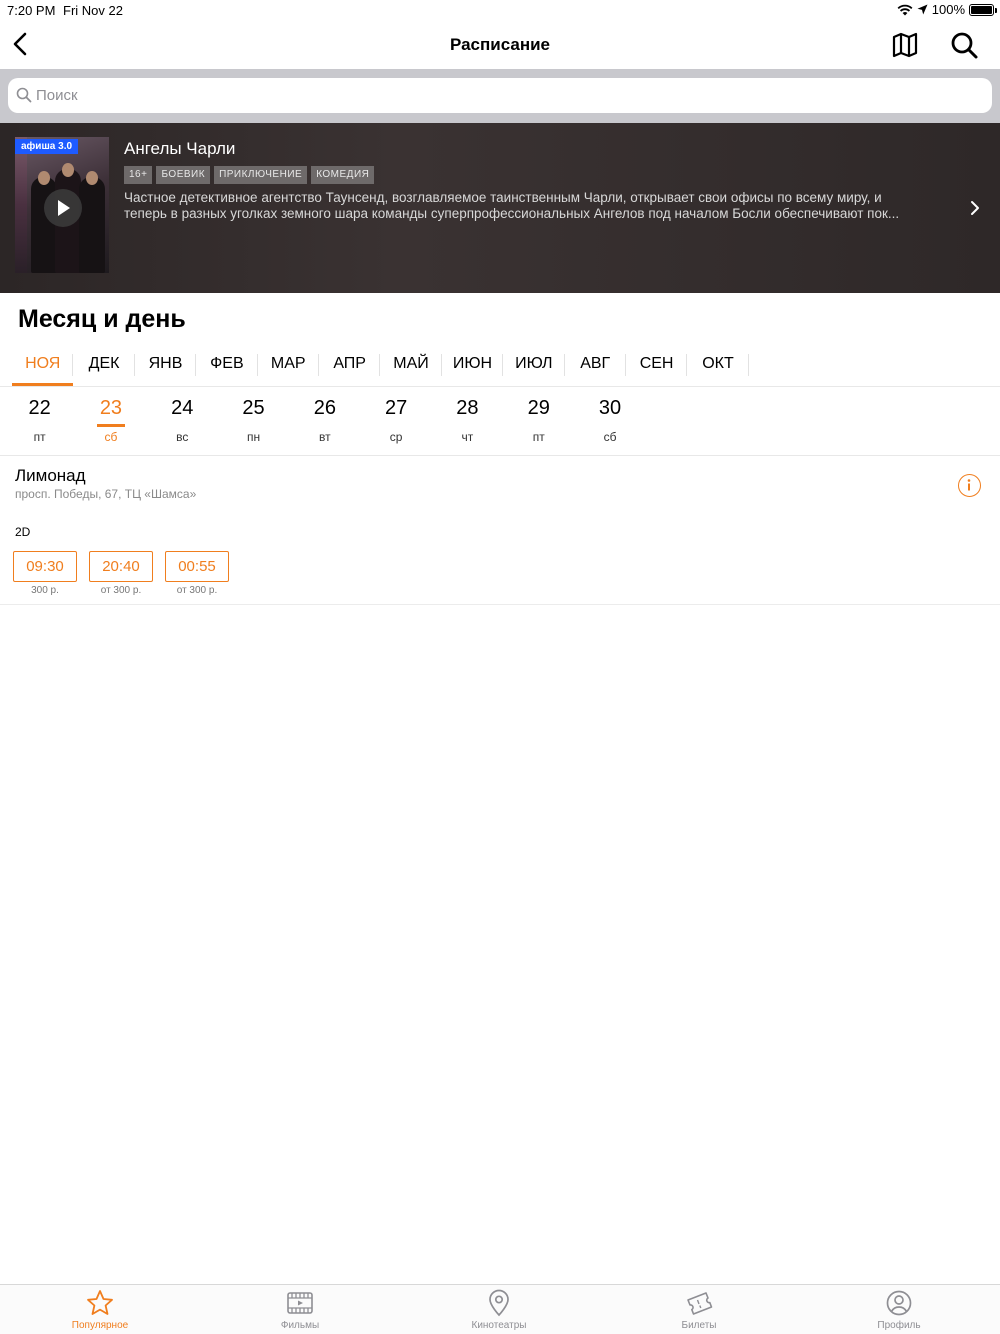  I want to click on cinema-address: просп. Победы, 67, ТЦ «Шамса», so click(106, 494).